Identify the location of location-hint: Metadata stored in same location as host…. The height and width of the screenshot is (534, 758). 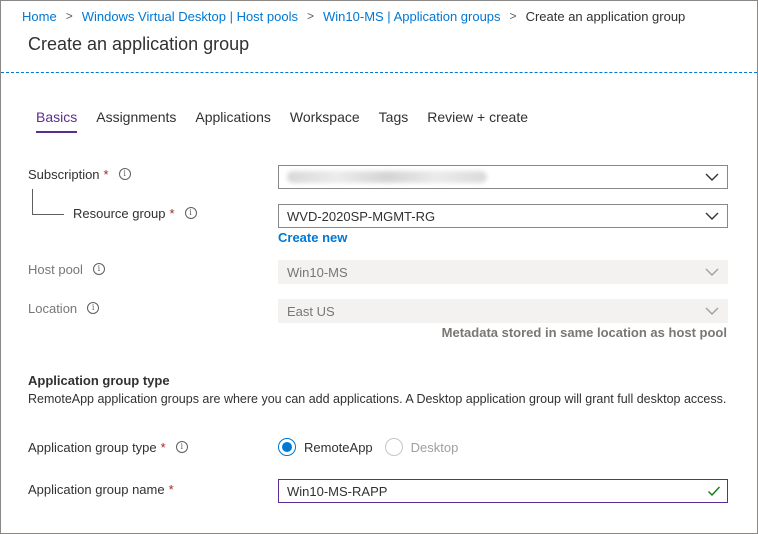
(584, 332).